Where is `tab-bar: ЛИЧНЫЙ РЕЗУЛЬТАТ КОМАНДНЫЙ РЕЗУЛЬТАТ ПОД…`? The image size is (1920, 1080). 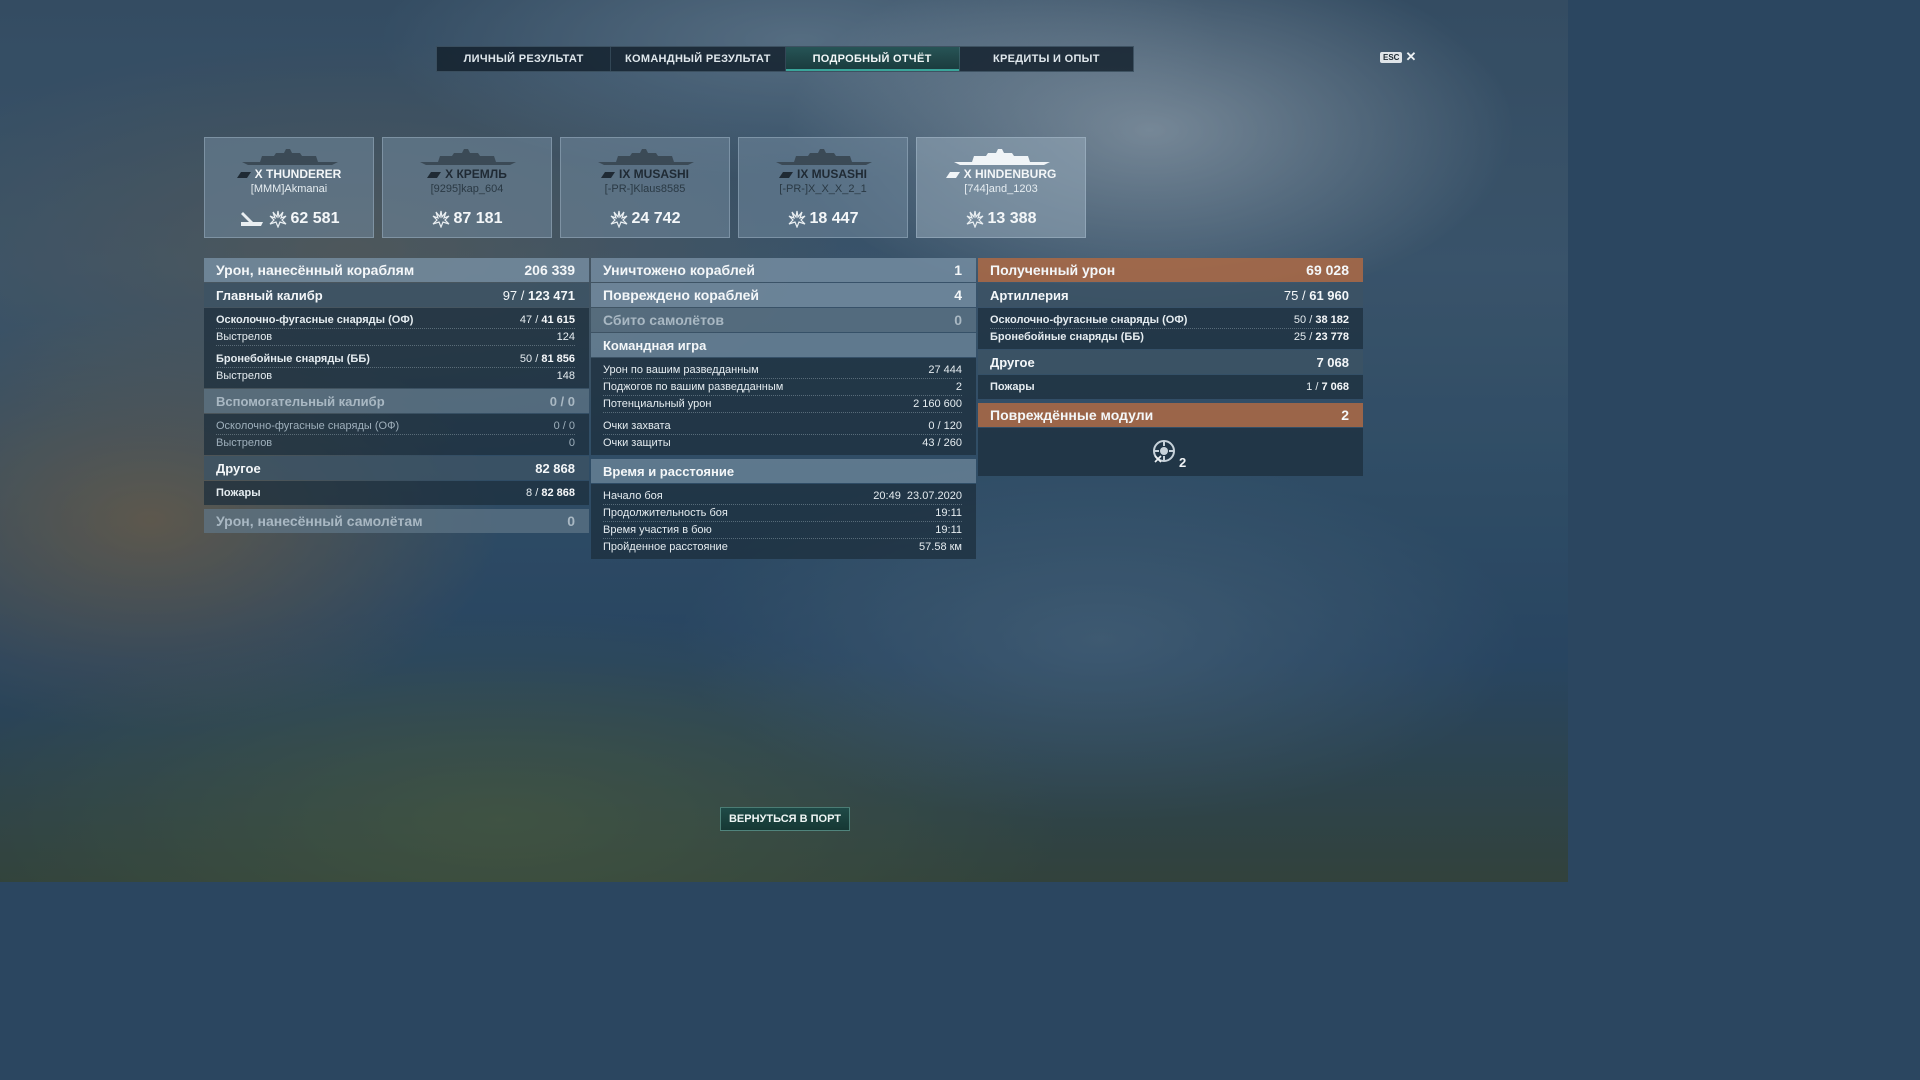 tab-bar: ЛИЧНЫЙ РЕЗУЛЬТАТ КОМАНДНЫЙ РЕЗУЛЬТАТ ПОД… is located at coordinates (785, 59).